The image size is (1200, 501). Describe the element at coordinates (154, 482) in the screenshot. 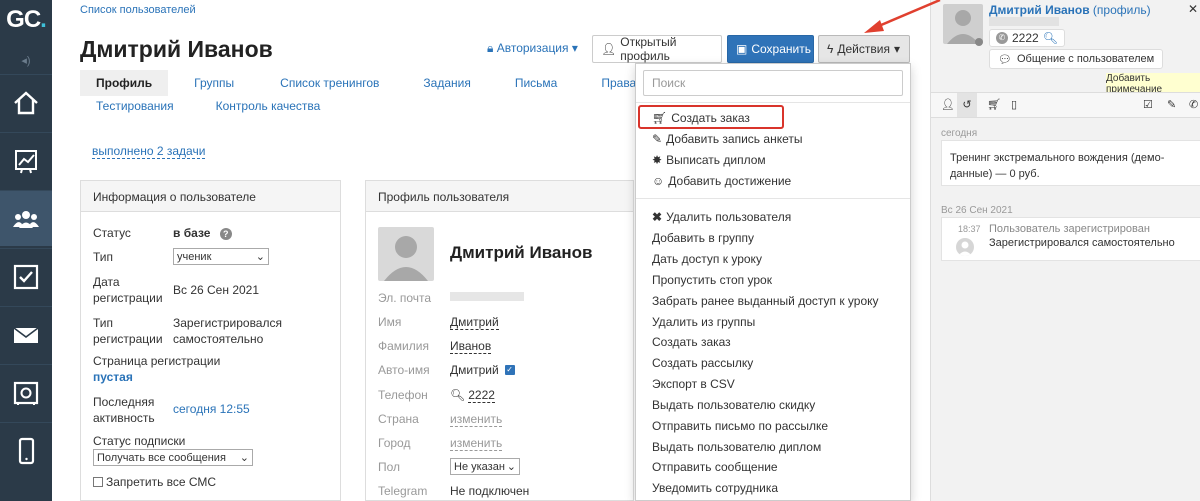

I see `sms-checkbox-row: Запретить все СМС` at that location.